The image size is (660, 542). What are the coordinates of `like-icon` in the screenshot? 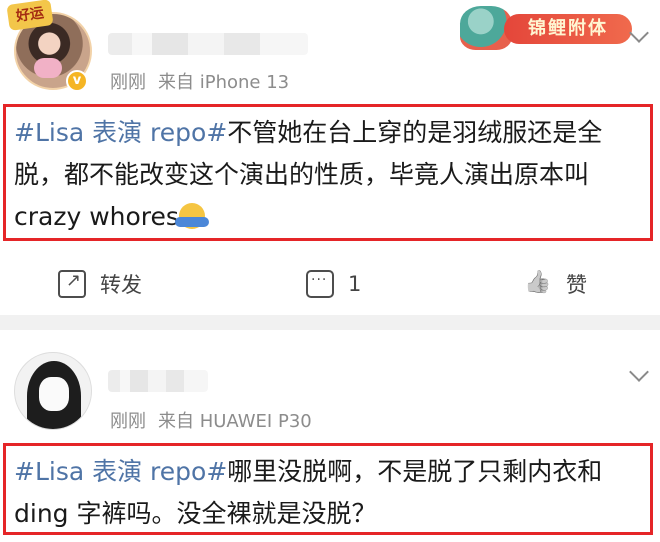 It's located at (538, 284).